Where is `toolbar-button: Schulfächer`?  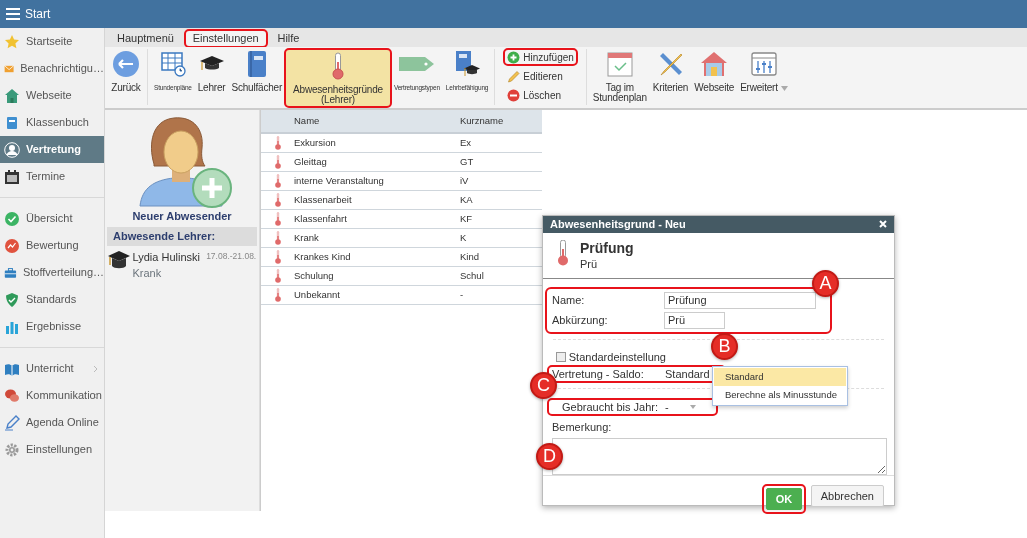
toolbar-button: Schulfächer is located at coordinates (257, 78).